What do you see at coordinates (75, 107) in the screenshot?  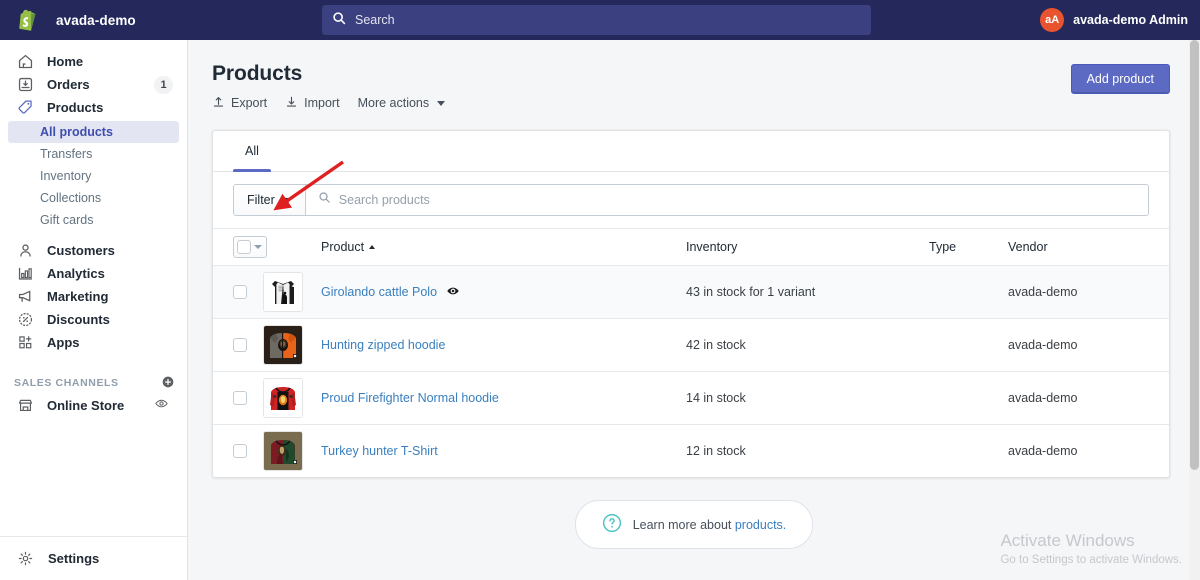 I see `sidebar-item-label: Products` at bounding box center [75, 107].